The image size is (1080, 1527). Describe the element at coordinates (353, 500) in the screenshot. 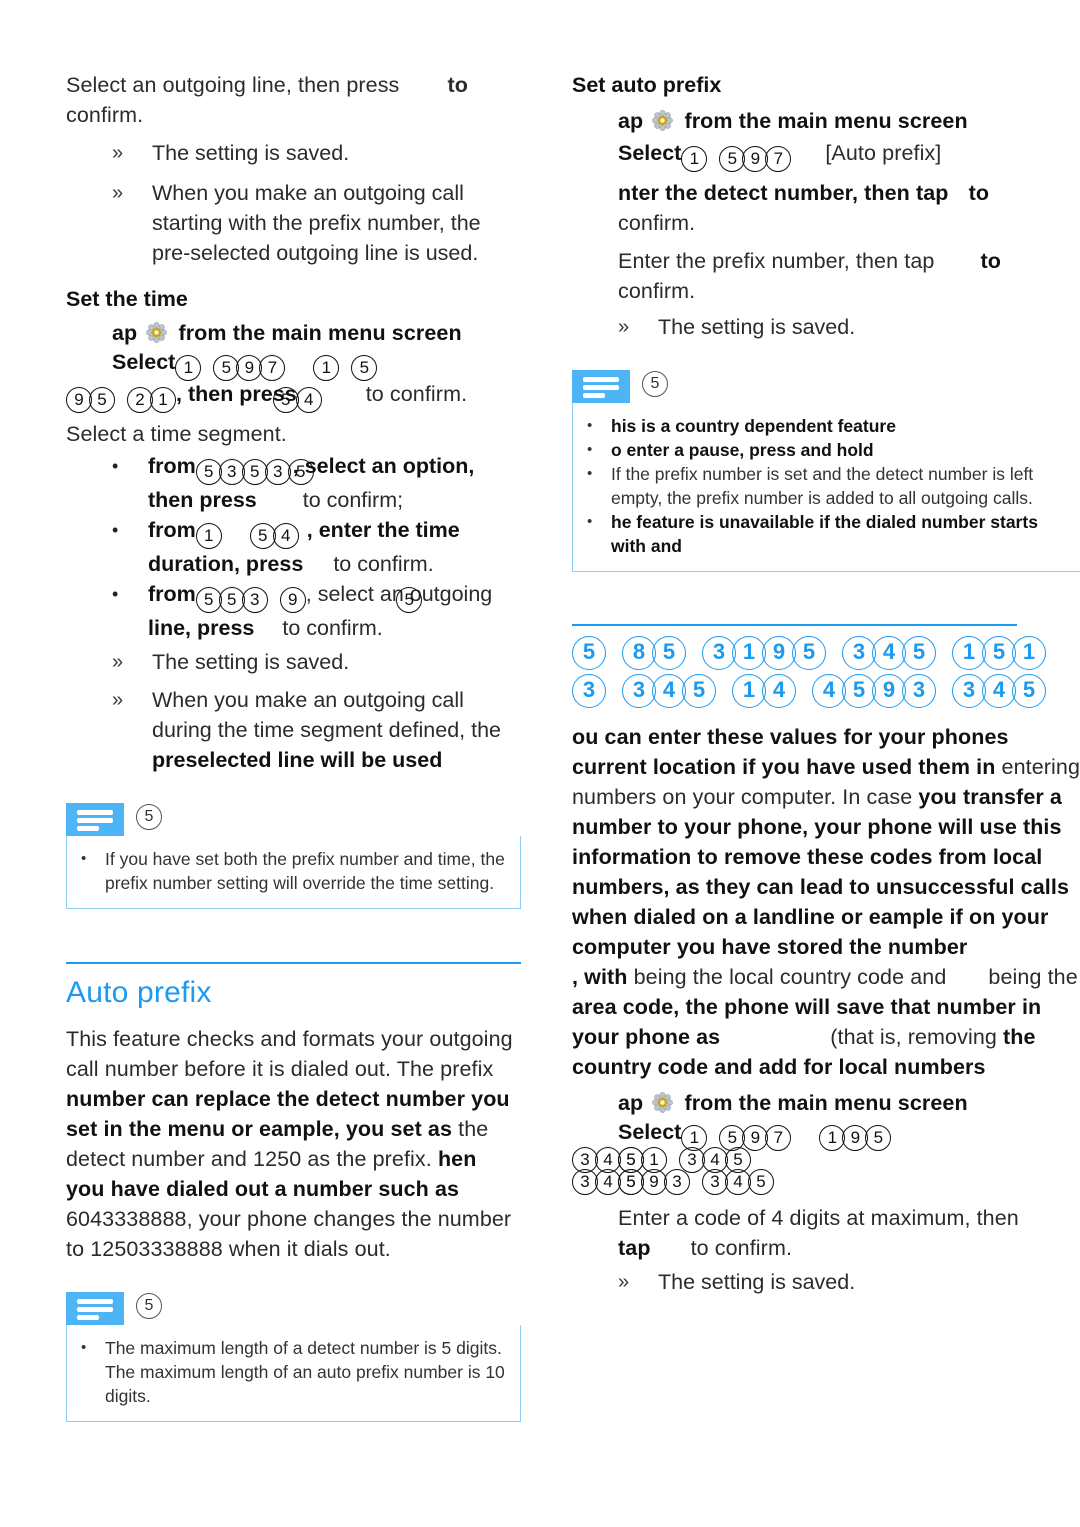

I see `bullet-line2-rest: to confirm;` at that location.